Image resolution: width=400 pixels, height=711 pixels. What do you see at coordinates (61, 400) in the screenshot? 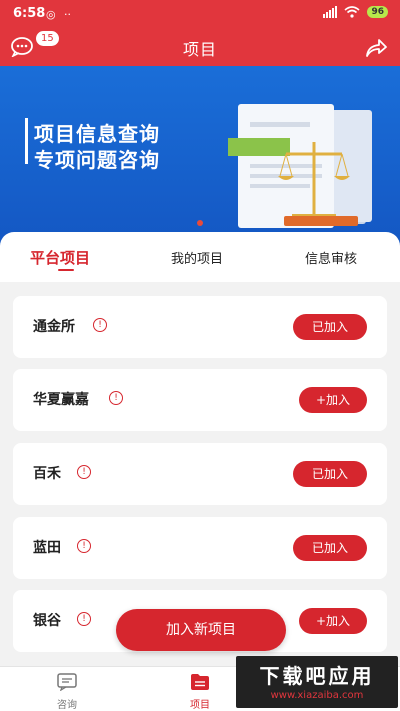
I see `project-name: 华夏赢嘉` at bounding box center [61, 400].